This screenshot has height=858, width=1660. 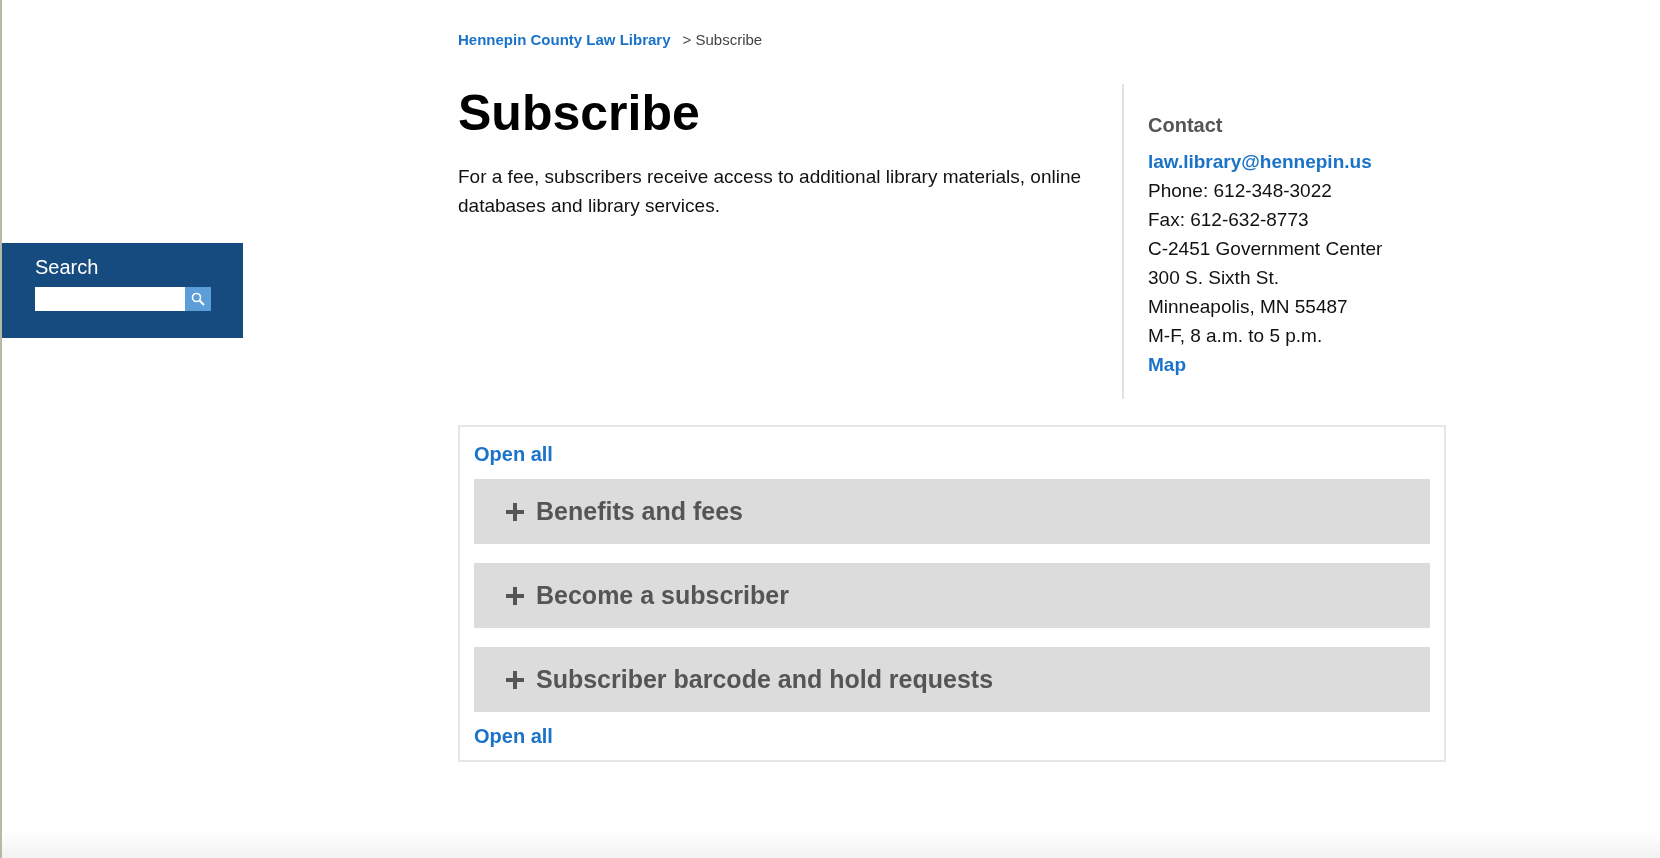 I want to click on contact-line: 300 S. Sixth St., so click(x=1213, y=278).